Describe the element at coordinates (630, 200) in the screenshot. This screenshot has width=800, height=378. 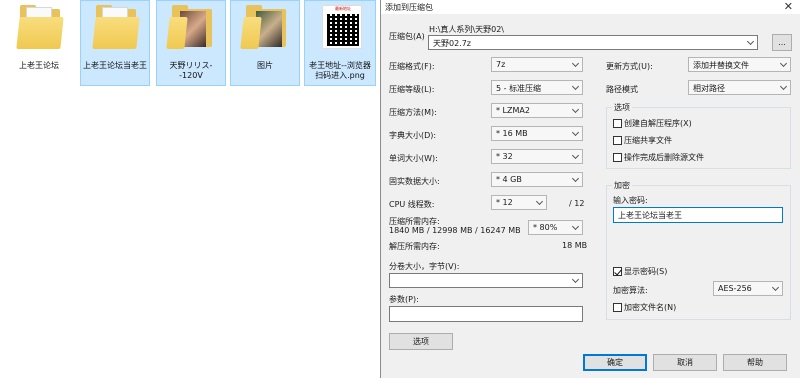
I see `password-label: 输入密码:` at that location.